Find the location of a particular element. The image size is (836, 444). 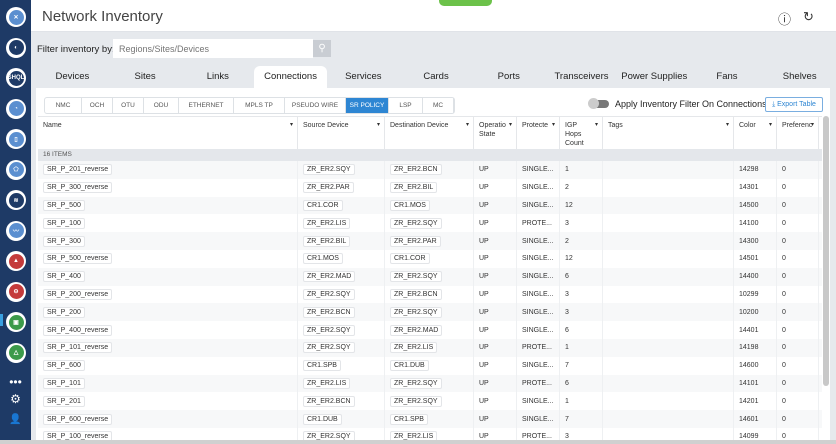

sidebar-app-inspect: ⊖ is located at coordinates (16, 291).